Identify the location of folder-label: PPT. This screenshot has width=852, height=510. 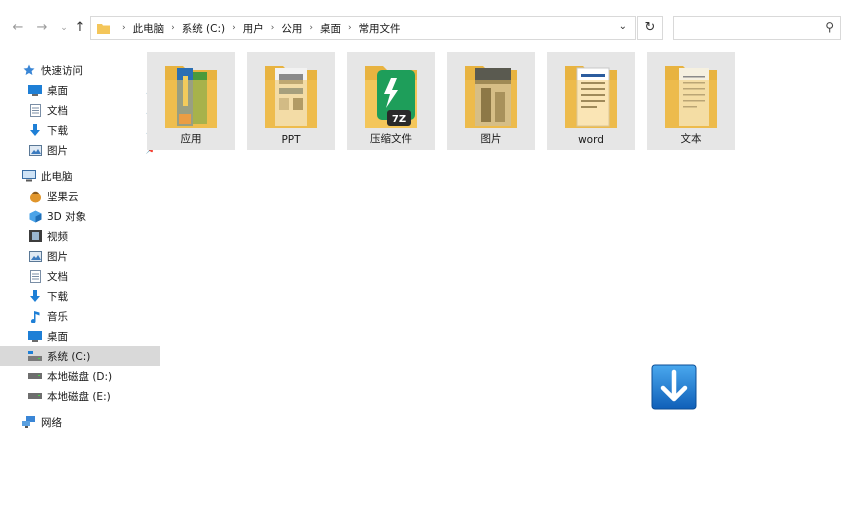
(291, 140).